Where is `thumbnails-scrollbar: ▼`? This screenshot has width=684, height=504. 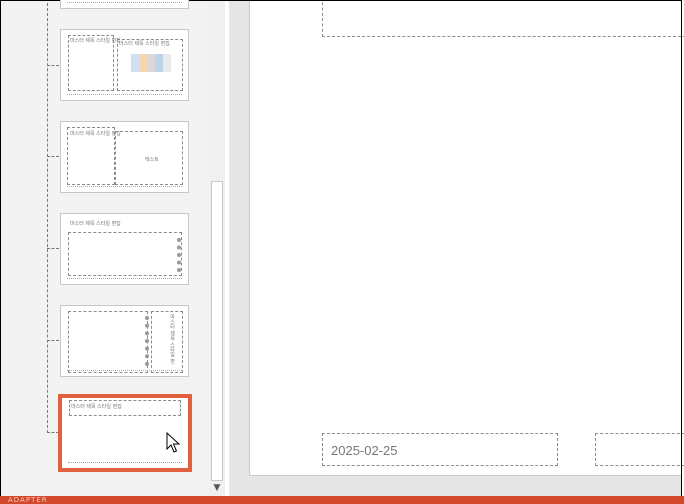
thumbnails-scrollbar: ▼ is located at coordinates (217, 248).